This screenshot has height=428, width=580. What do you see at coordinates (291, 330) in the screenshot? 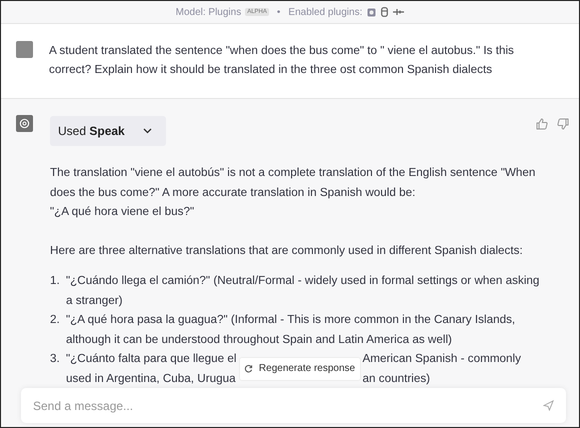
I see `list-item-text: "¿A qué hora pasa la guagua?" (Informal - This is more common in the Canary Islands, although it can be understood throughout Spain and Latin America as well)` at bounding box center [291, 330].